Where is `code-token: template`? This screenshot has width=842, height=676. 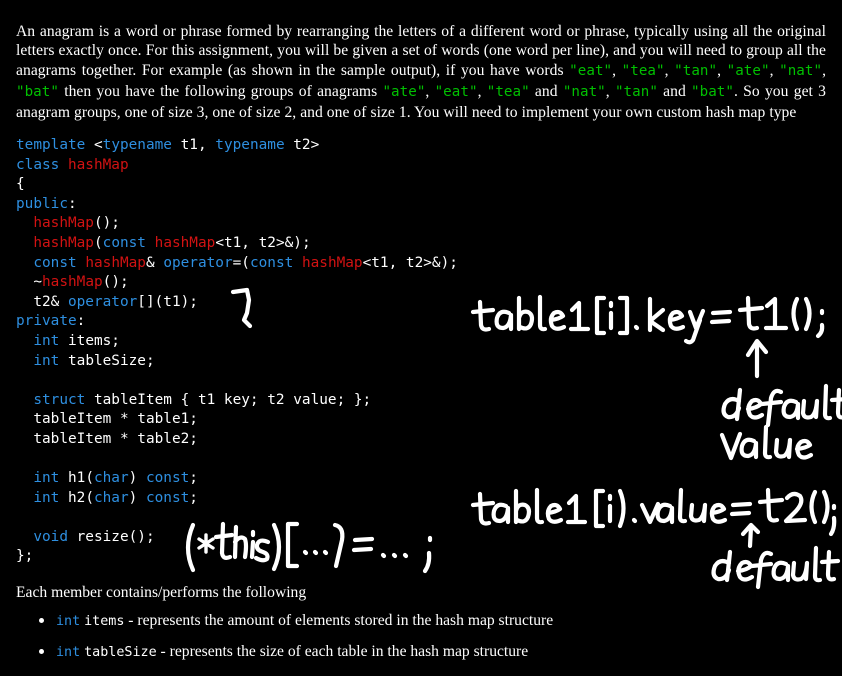
code-token: template is located at coordinates (55, 145).